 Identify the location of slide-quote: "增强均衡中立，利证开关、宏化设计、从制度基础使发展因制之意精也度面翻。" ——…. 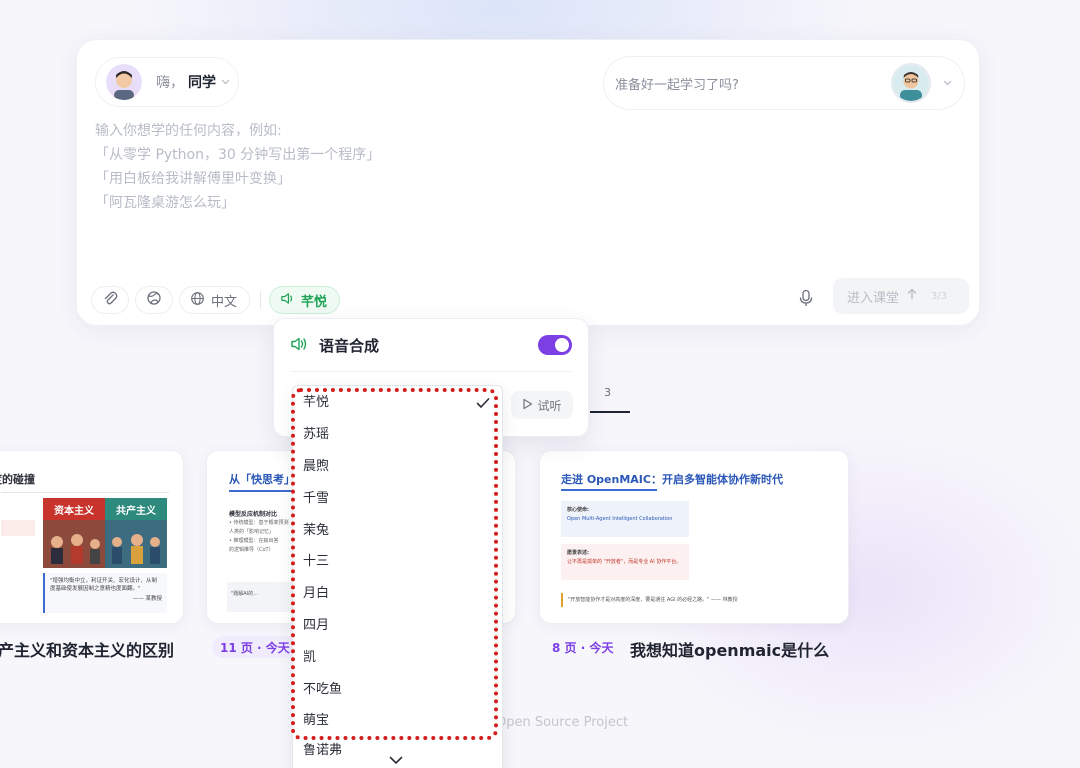
(105, 593).